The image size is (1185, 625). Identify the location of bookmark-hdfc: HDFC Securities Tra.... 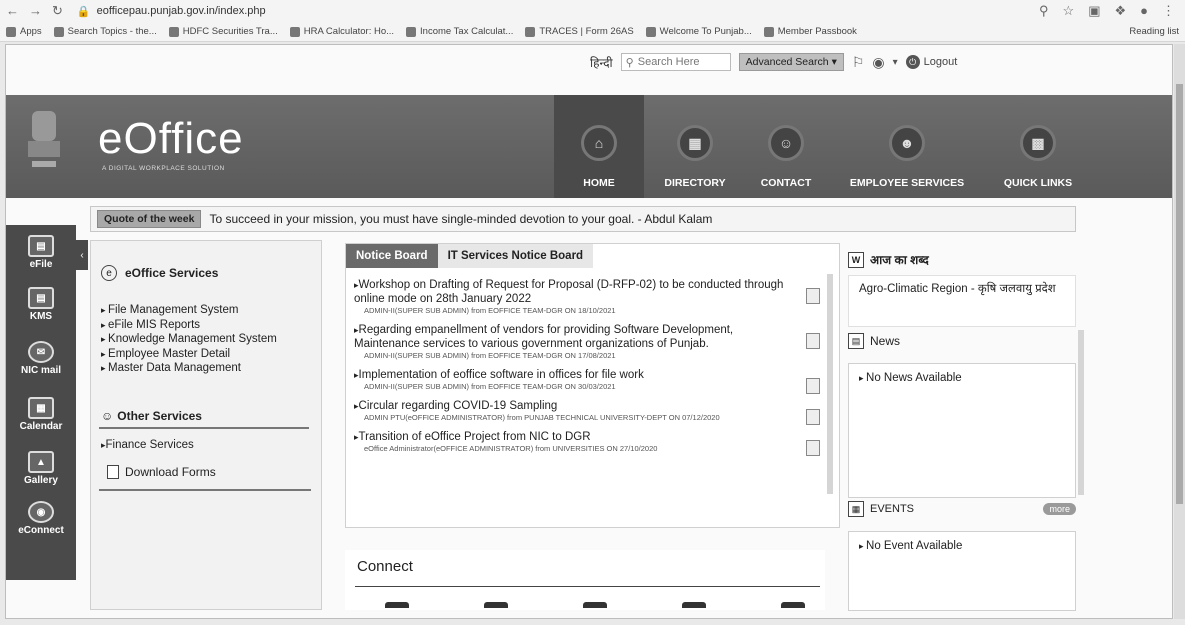
(223, 31).